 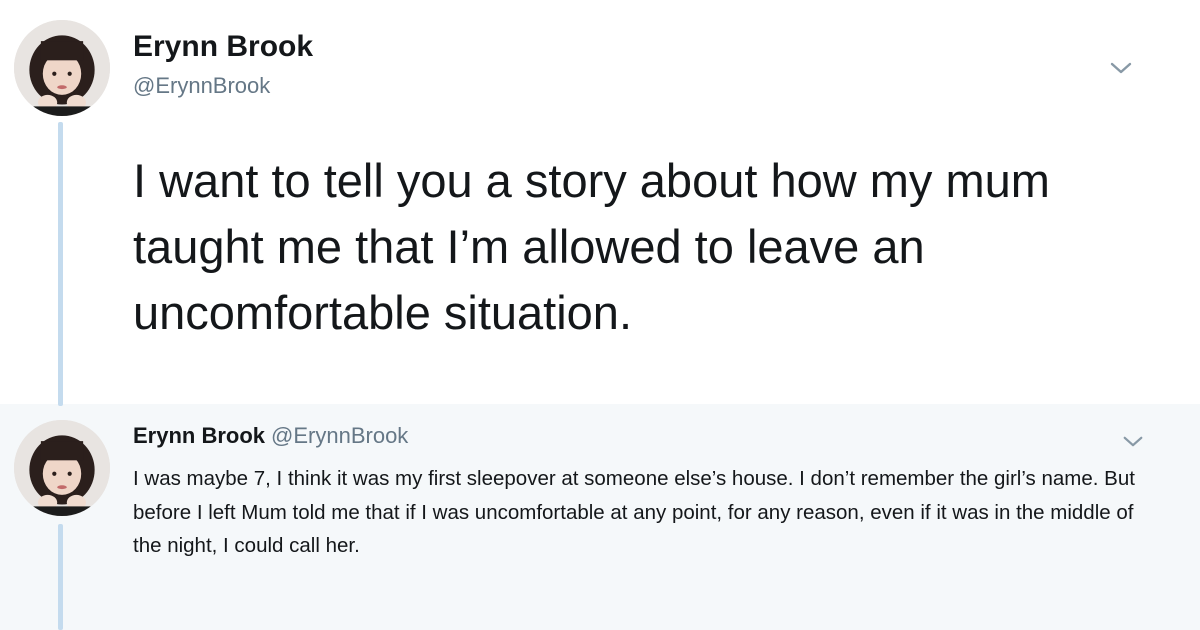 What do you see at coordinates (60, 264) in the screenshot?
I see `thread-line` at bounding box center [60, 264].